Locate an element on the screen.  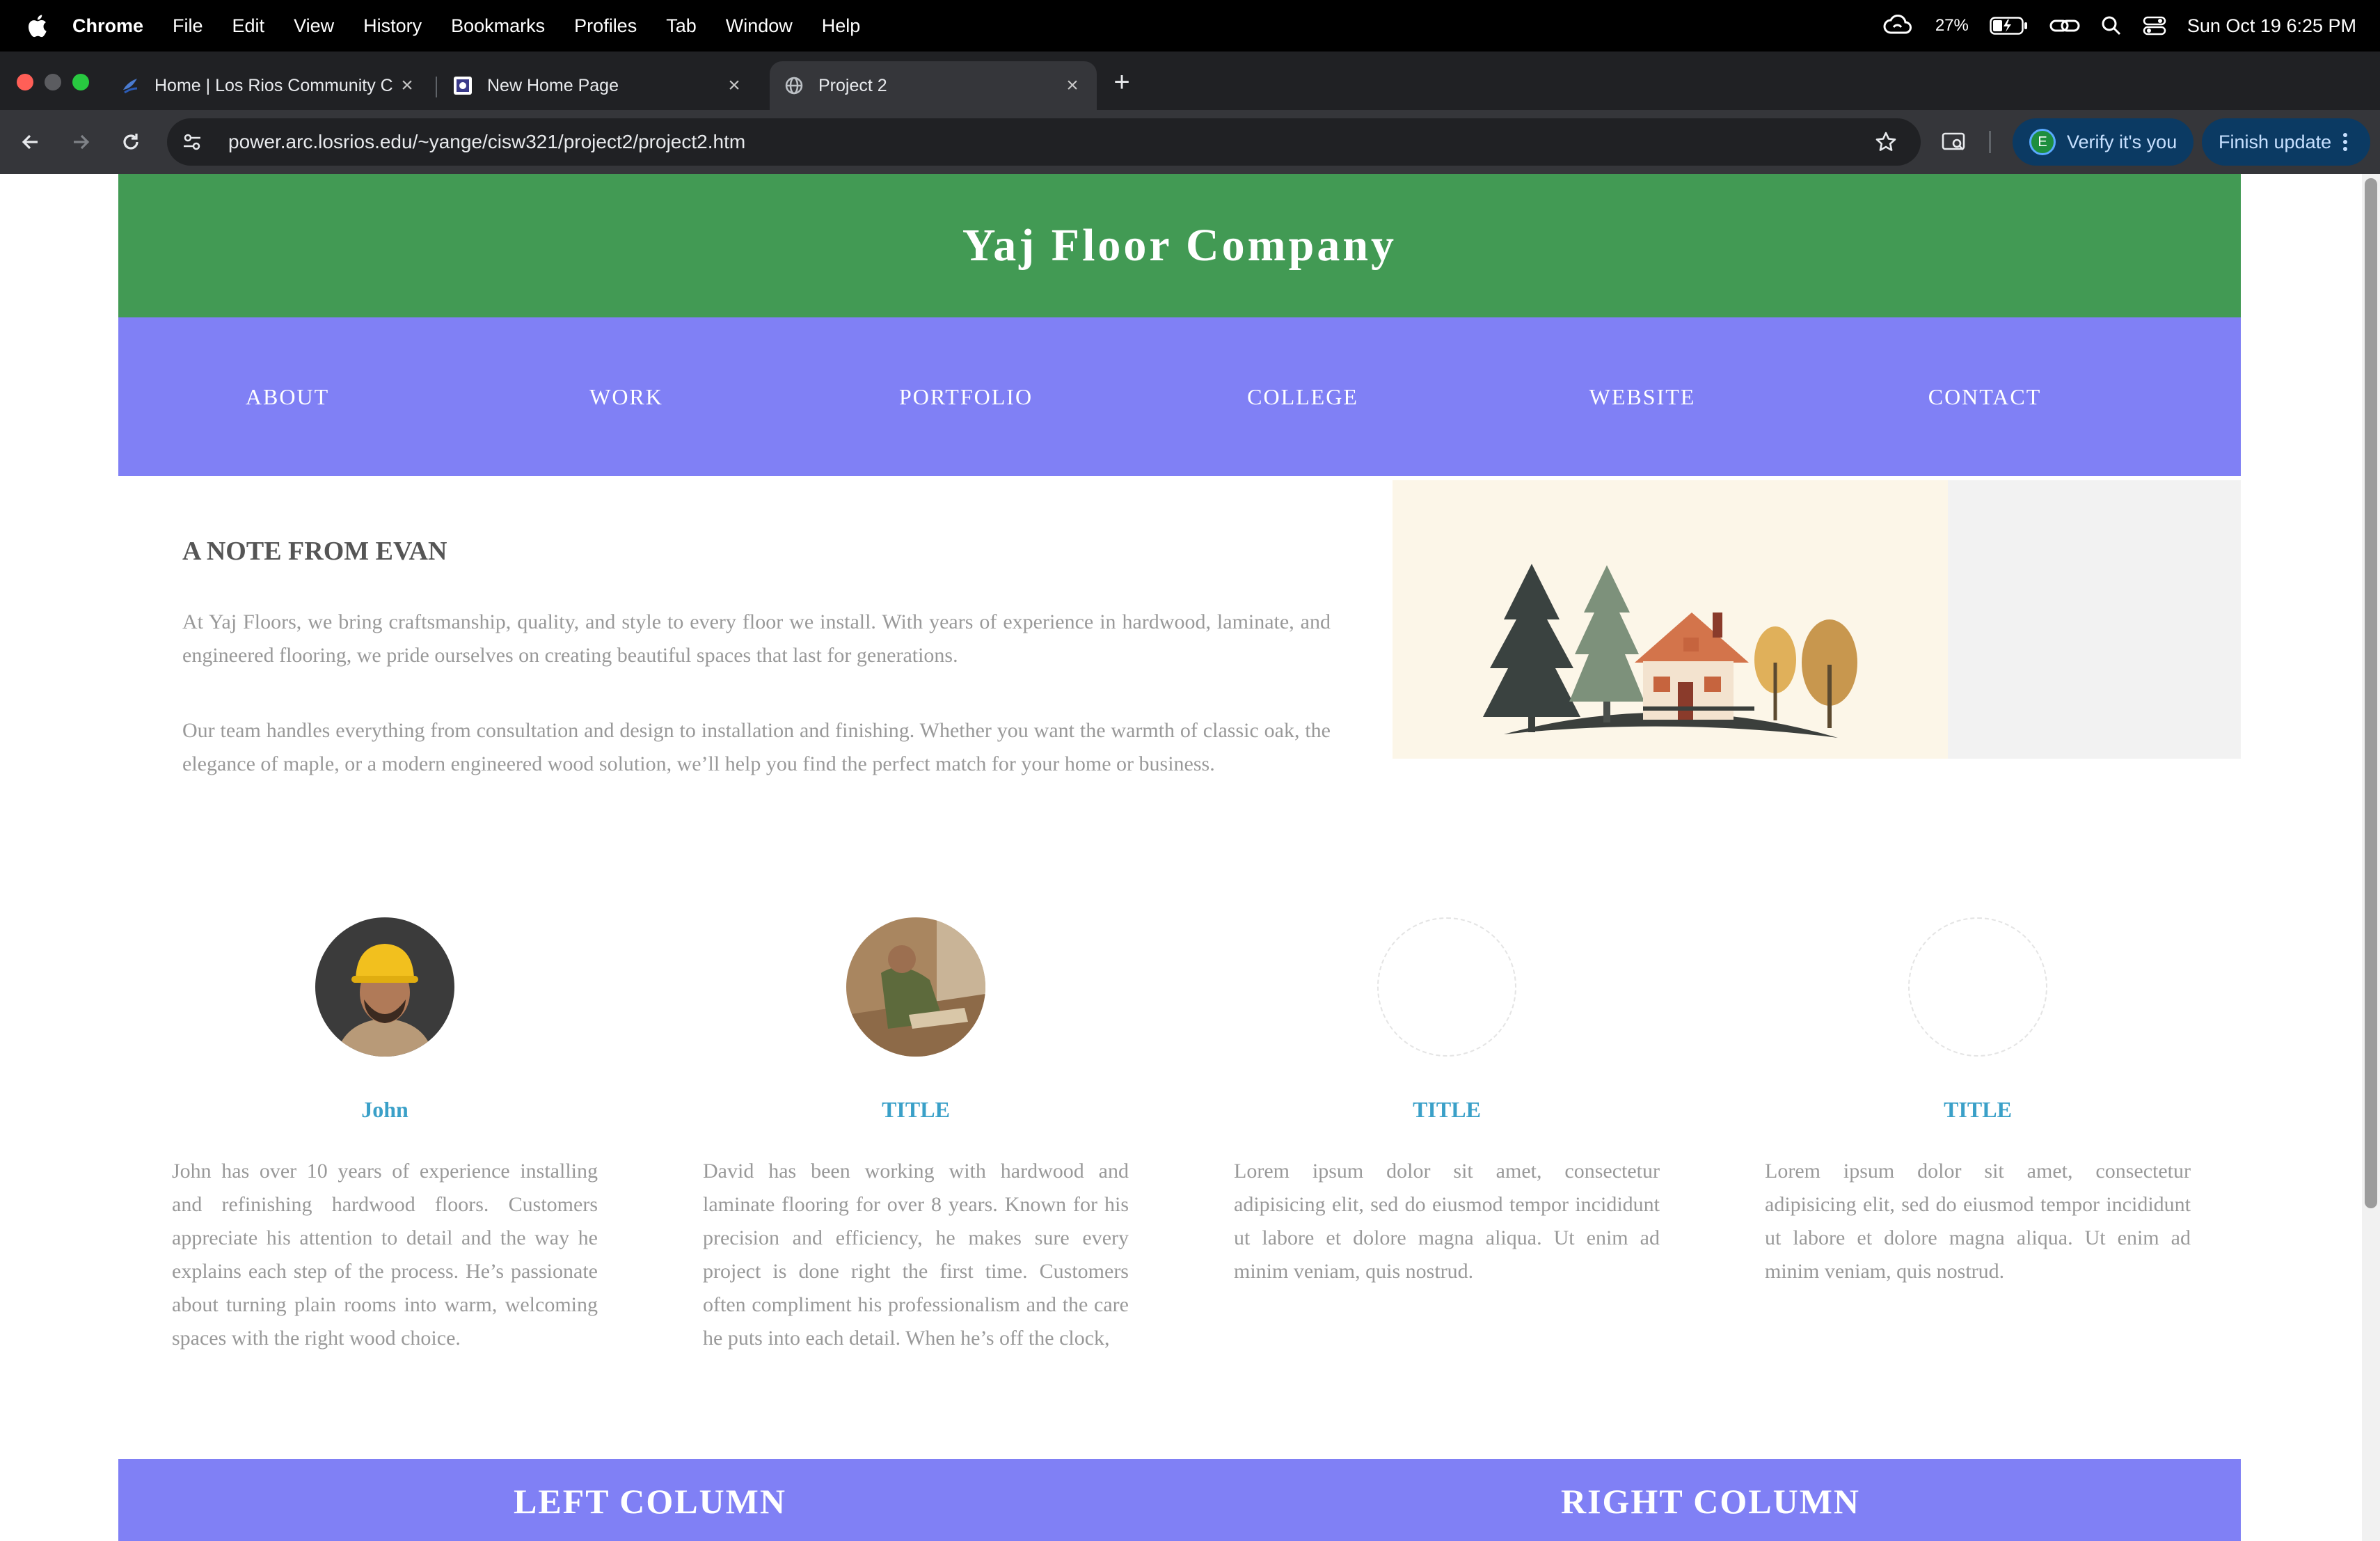
verify-label: Verify it's you is located at coordinates (2122, 141).